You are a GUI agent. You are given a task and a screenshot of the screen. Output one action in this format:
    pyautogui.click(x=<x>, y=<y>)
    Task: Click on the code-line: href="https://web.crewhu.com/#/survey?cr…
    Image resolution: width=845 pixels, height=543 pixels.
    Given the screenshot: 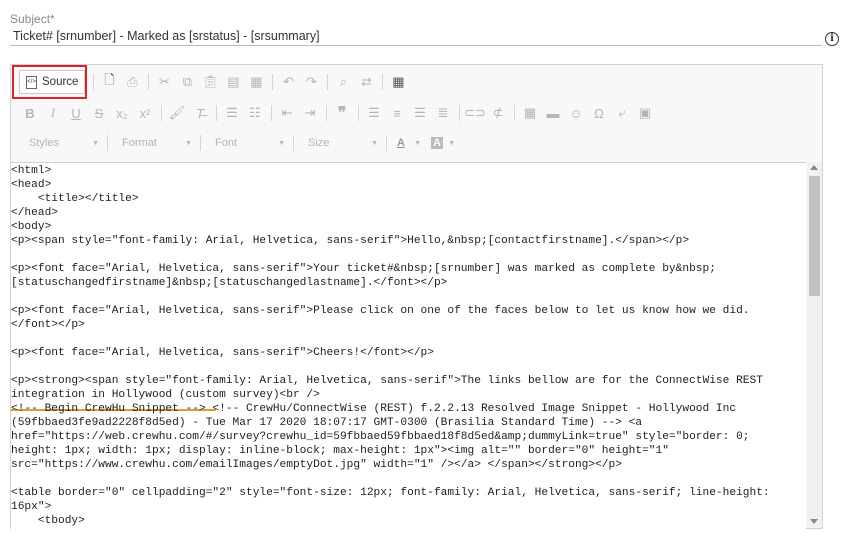 What is the action you would take?
    pyautogui.click(x=380, y=437)
    